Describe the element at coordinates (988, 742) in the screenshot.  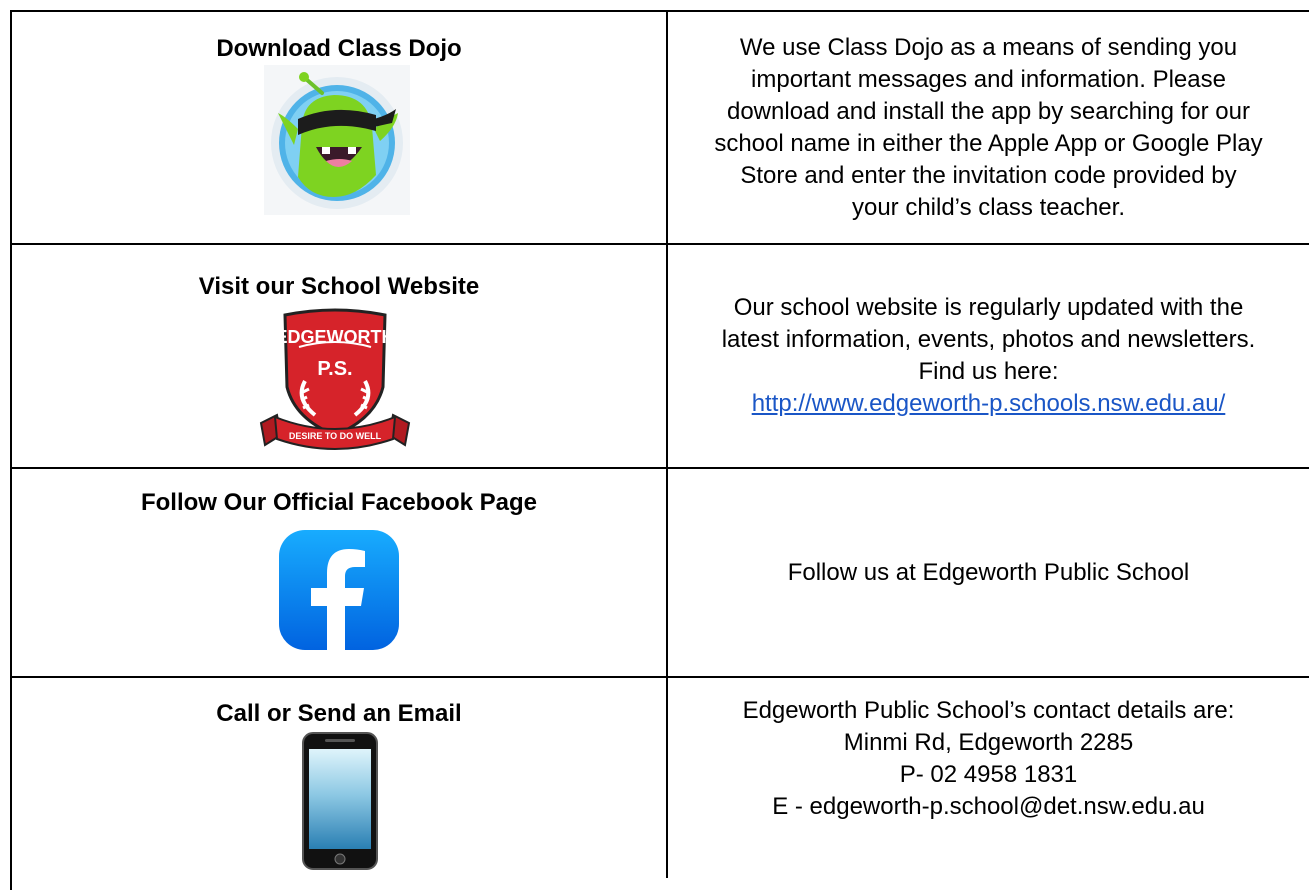
I see `description-line: Minmi Rd, Edgeworth 2285` at that location.